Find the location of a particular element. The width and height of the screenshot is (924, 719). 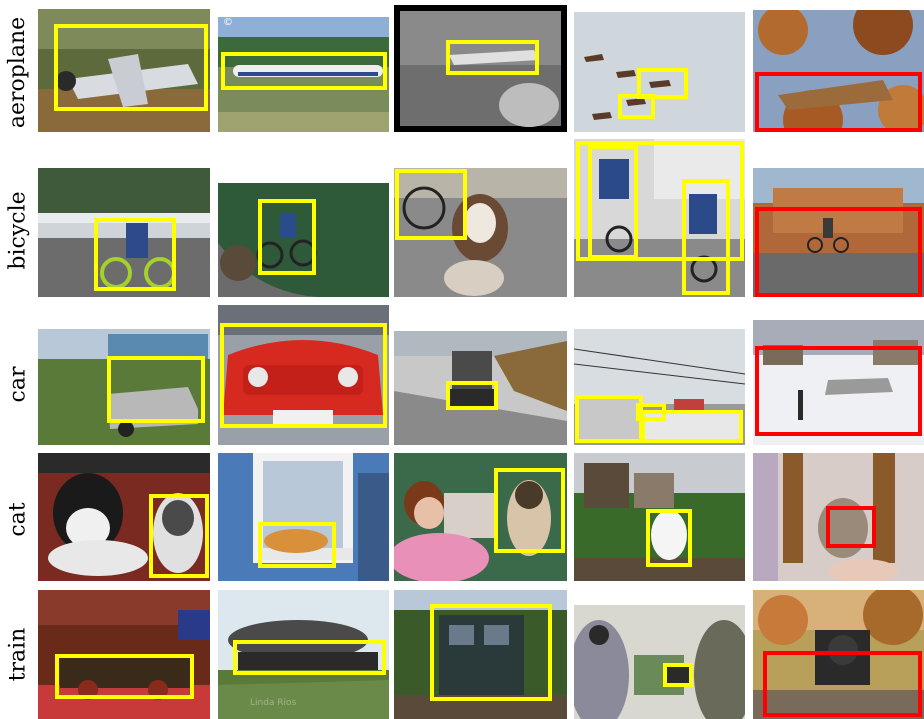

copyright-icon: © is located at coordinates (228, 22).